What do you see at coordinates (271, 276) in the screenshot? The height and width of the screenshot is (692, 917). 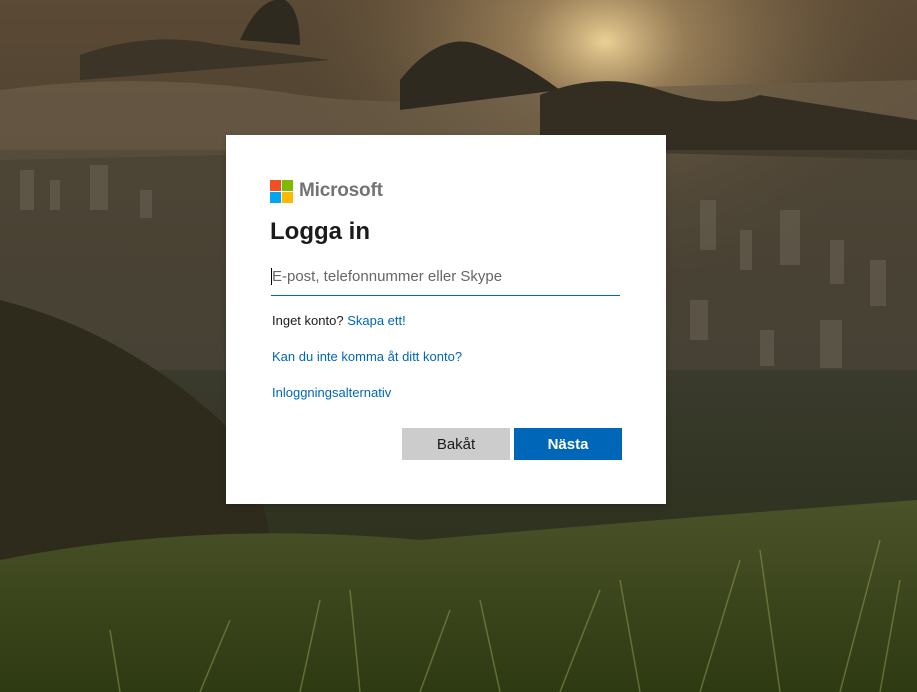 I see `text-cursor` at bounding box center [271, 276].